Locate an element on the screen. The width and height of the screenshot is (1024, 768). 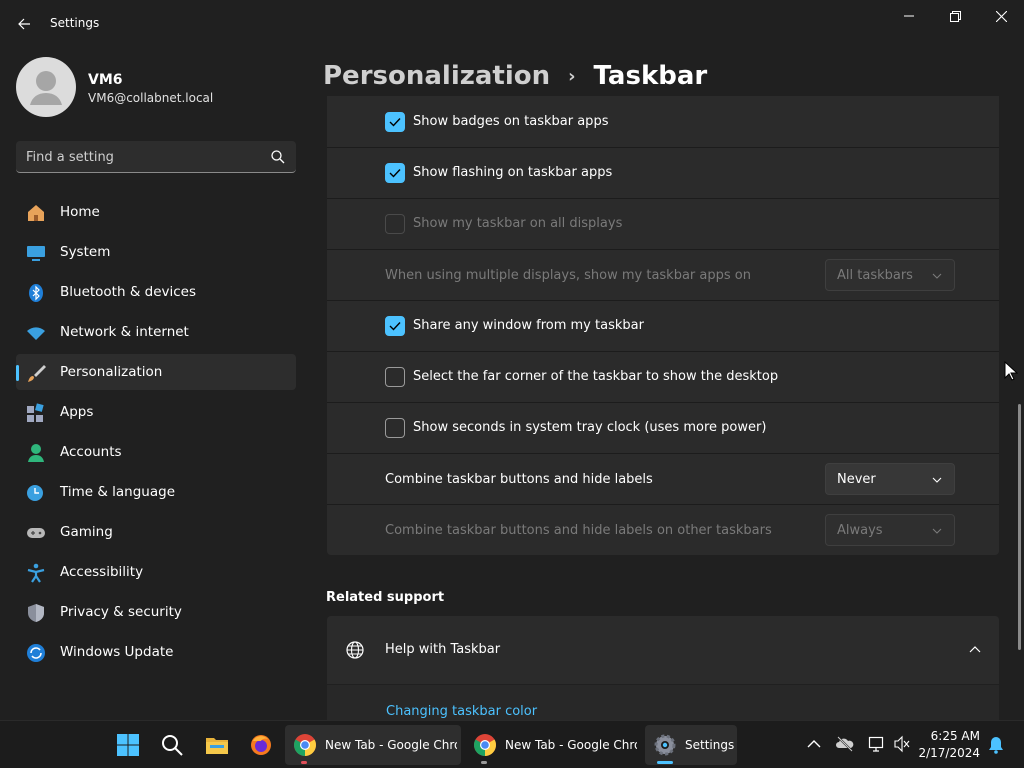
clock-date: 2/17/2024 is located at coordinates (940, 753).